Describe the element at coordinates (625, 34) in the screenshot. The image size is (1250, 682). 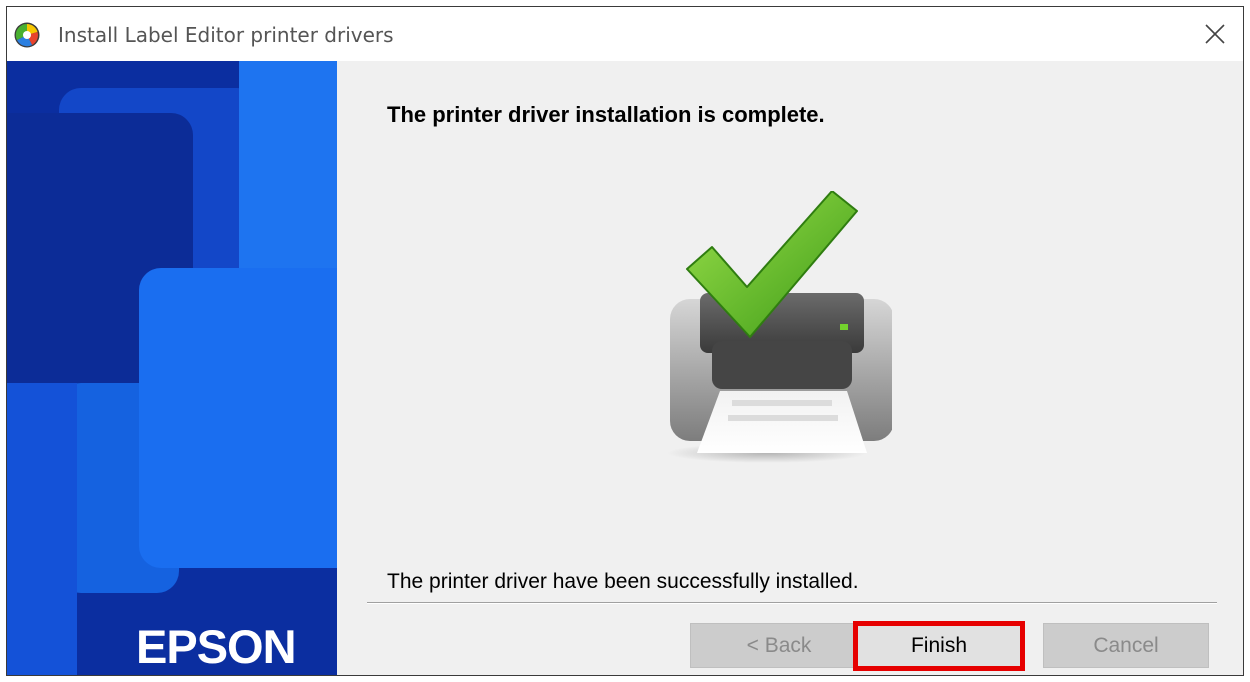
I see `title-bar: Install Label Editor printer drivers` at that location.